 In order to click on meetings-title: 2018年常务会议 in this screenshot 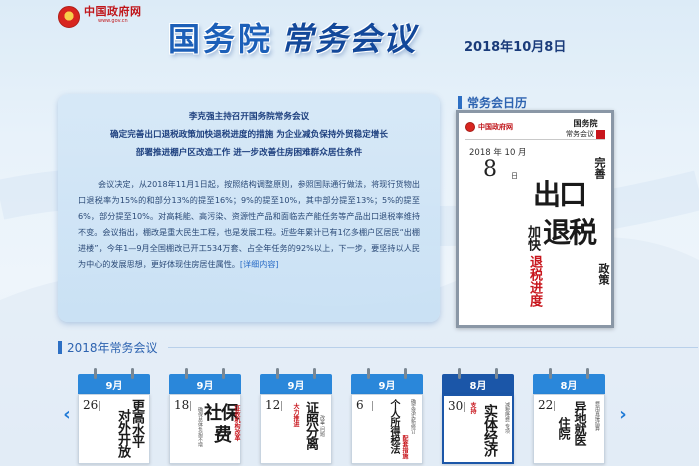, I will do `click(112, 348)`.